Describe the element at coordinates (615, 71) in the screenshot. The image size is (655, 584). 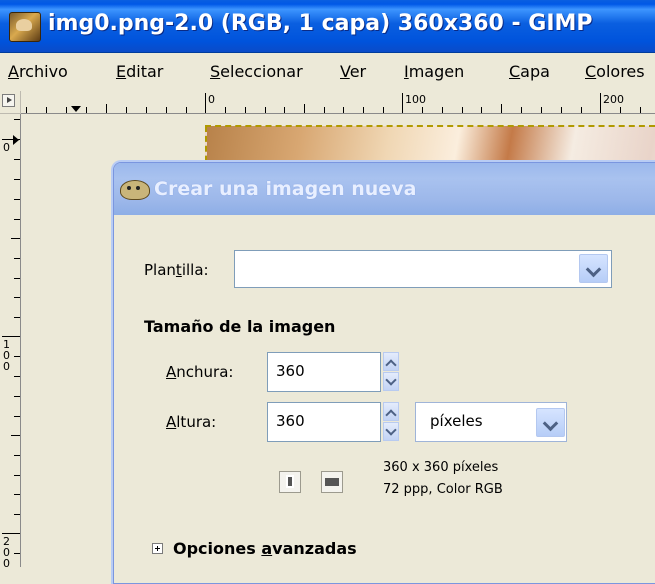
I see `menu-colores: Colores` at that location.